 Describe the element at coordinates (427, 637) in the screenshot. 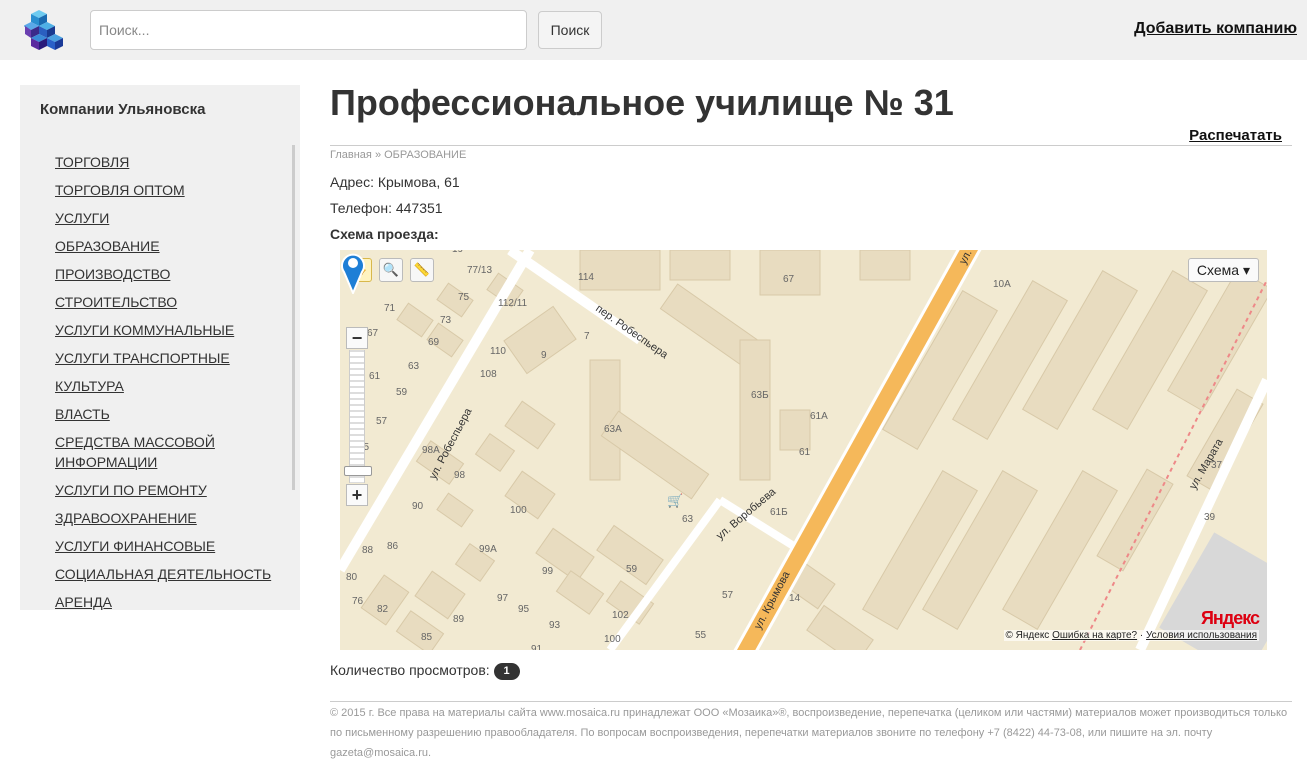

I see `house-number-47: 85` at that location.